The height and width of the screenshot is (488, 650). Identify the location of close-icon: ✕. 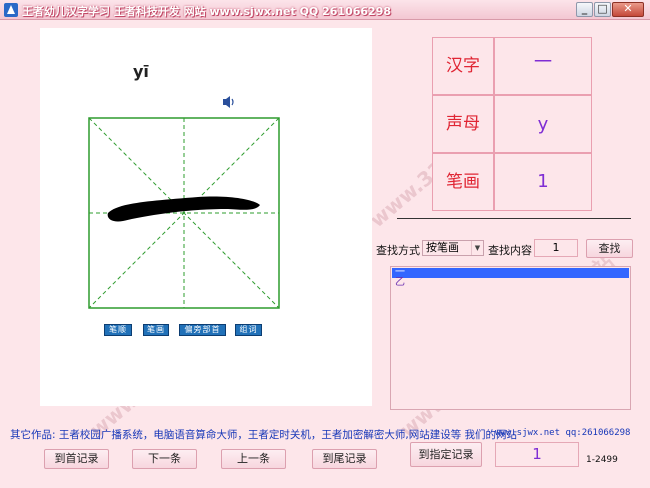
(628, 8).